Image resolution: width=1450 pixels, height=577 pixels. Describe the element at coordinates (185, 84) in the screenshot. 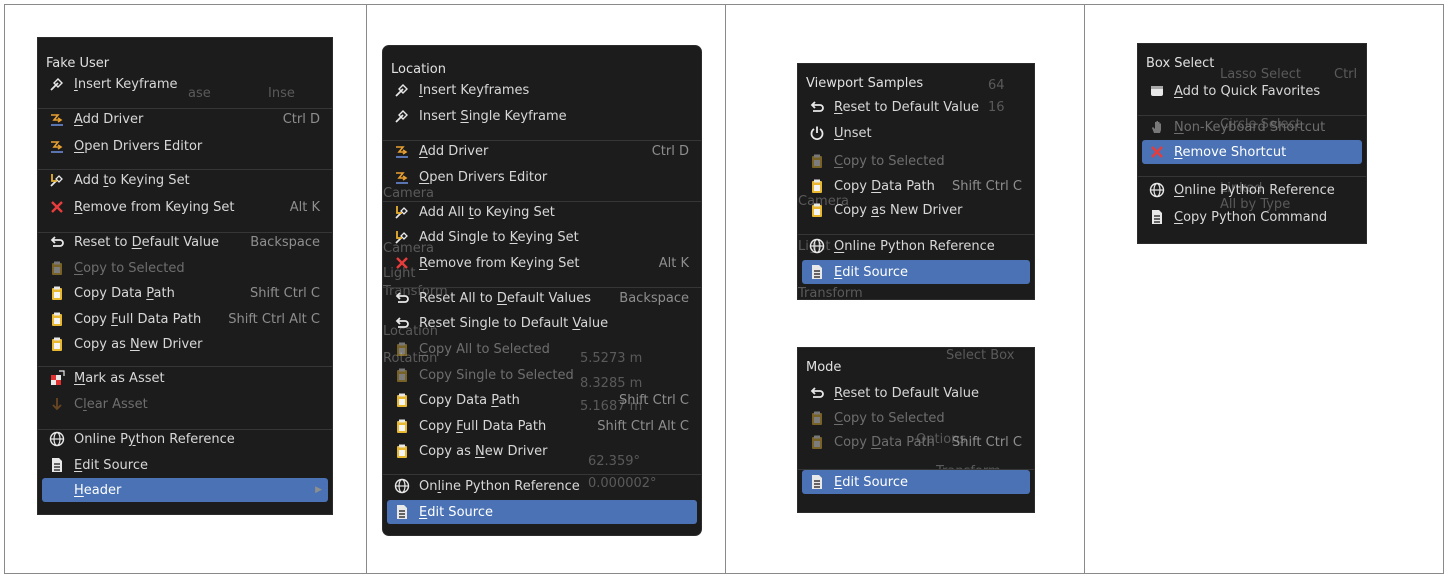

I see `menu-item-insert-keyframe: Insert Keyframe` at that location.